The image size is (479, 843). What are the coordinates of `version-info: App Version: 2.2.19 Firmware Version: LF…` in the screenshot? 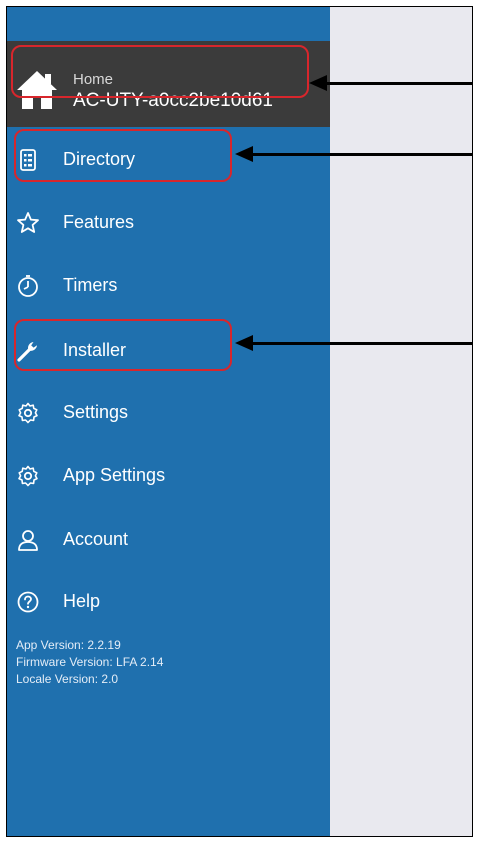 It's located at (89, 662).